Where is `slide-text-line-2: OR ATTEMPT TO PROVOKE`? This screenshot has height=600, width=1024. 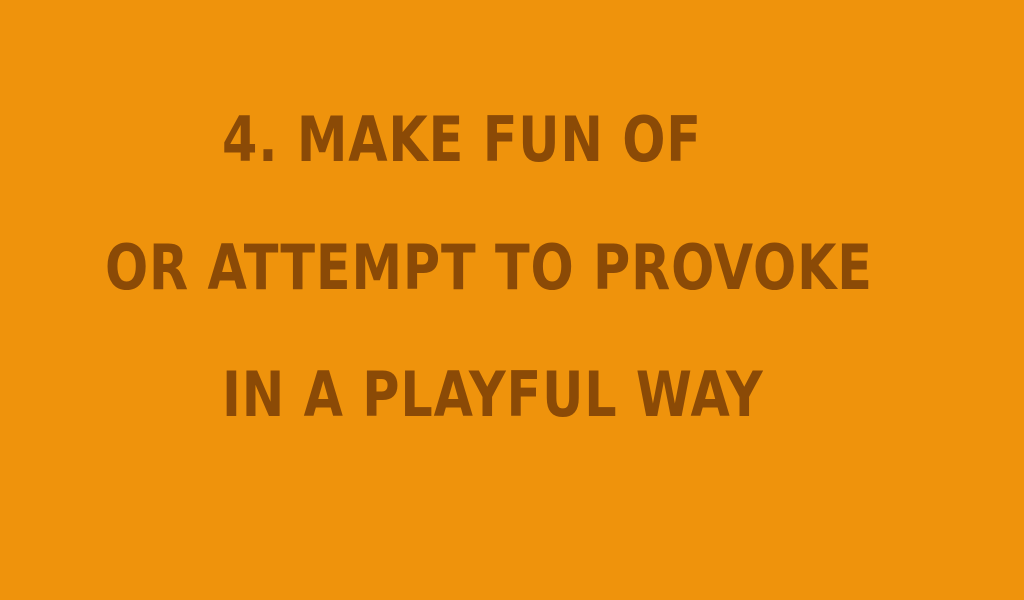
slide-text-line-2: OR ATTEMPT TO PROVOKE is located at coordinates (489, 267).